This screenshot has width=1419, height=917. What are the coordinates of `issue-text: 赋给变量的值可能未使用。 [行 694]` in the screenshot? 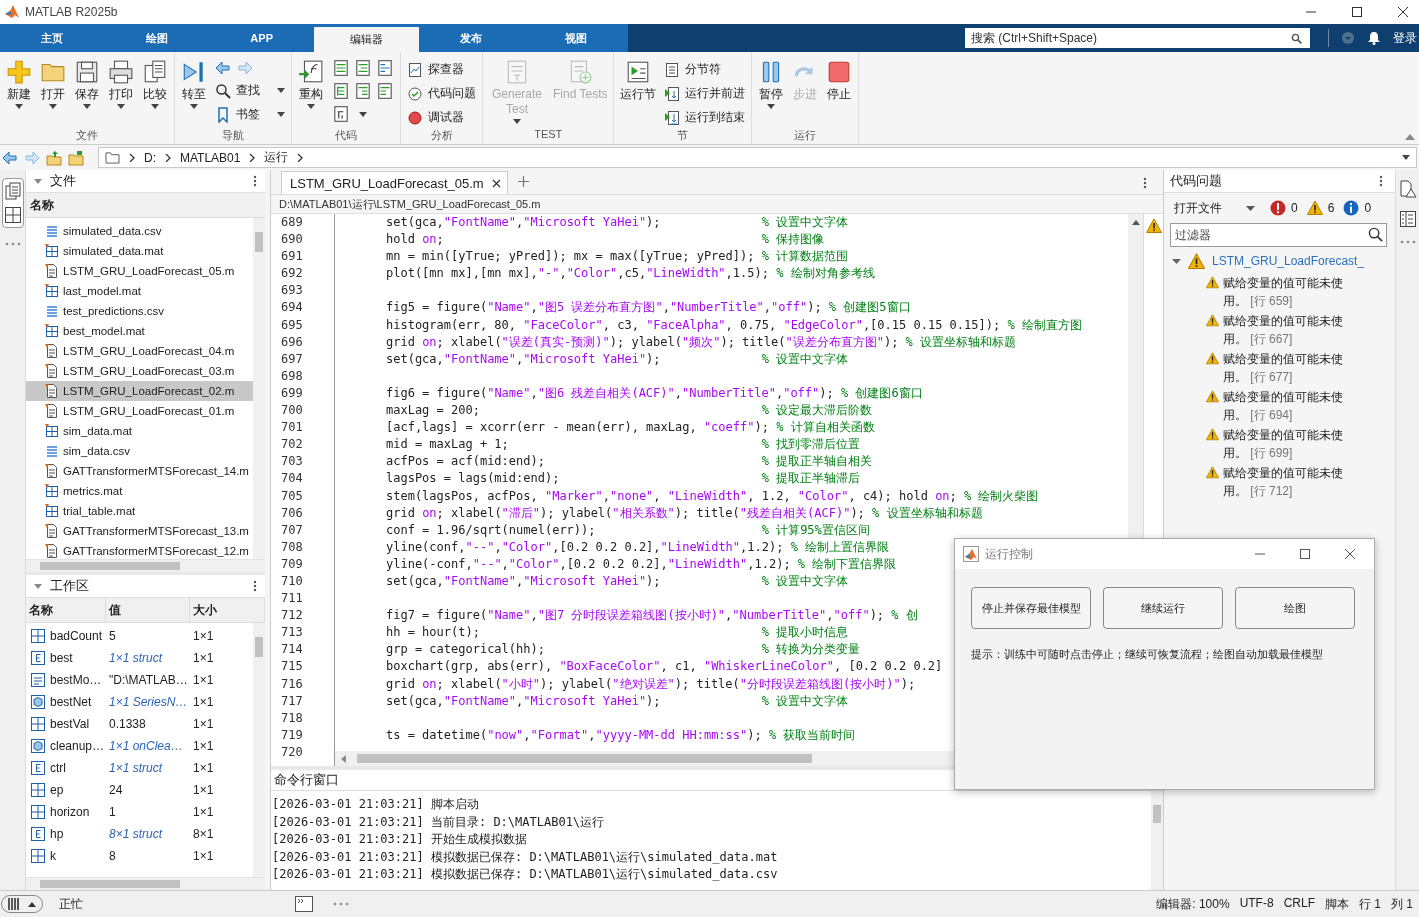 It's located at (1288, 406).